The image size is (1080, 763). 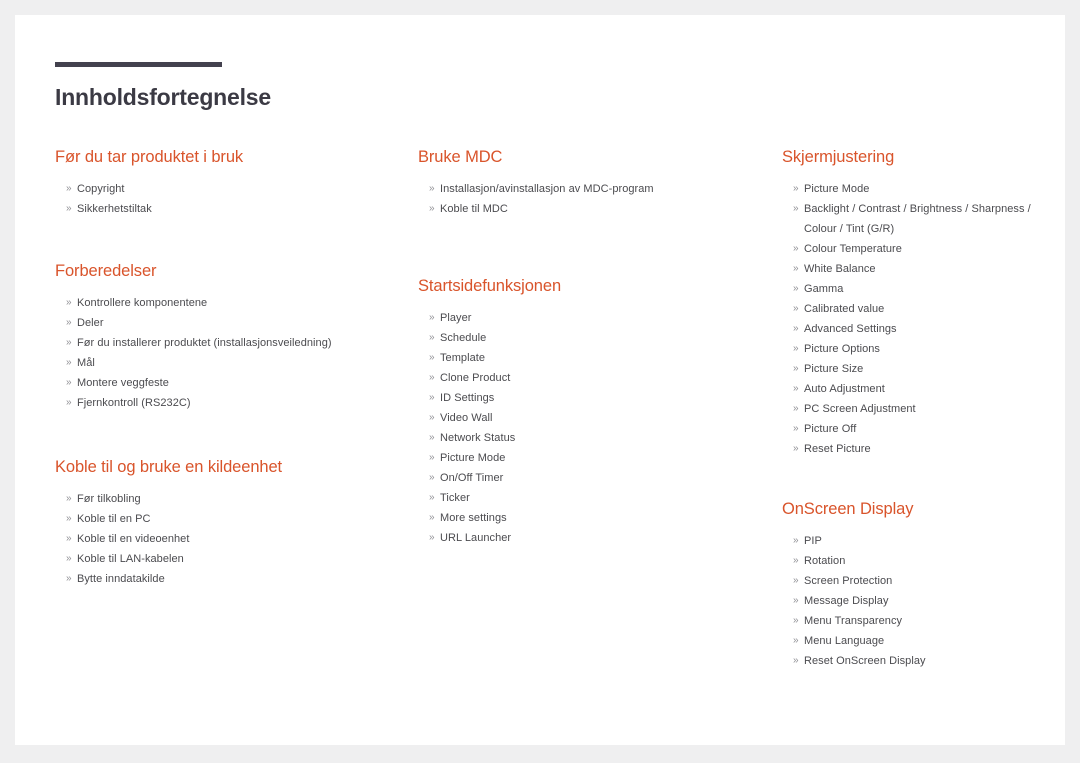 What do you see at coordinates (220, 403) in the screenshot?
I see `toc-entry: » Fjernkontroll (RS232C)` at bounding box center [220, 403].